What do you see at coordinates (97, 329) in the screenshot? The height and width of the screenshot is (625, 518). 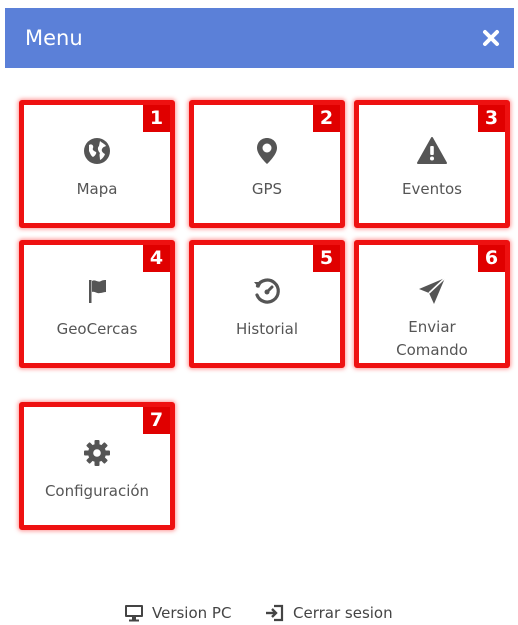 I see `tile-label: GeoCercas` at bounding box center [97, 329].